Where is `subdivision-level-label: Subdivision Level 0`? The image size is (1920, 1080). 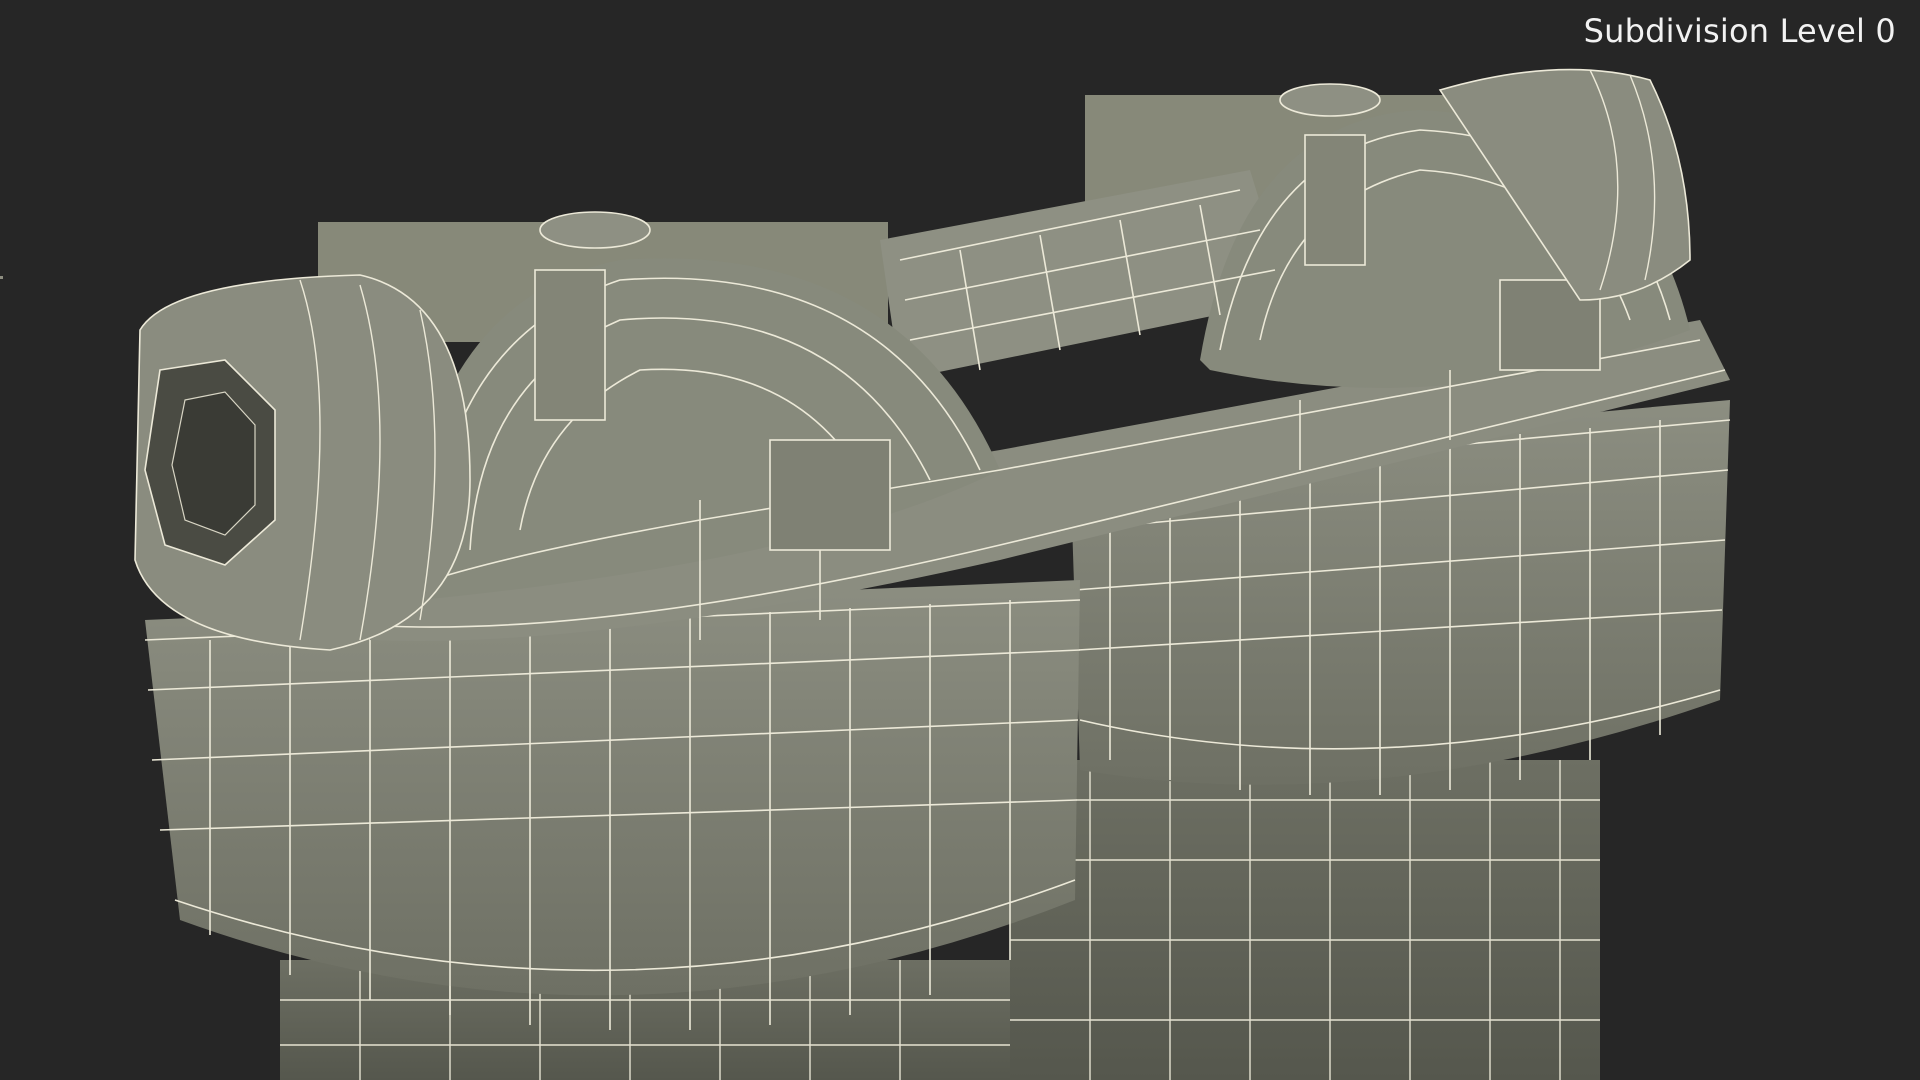
subdivision-level-label: Subdivision Level 0 is located at coordinates (1739, 31).